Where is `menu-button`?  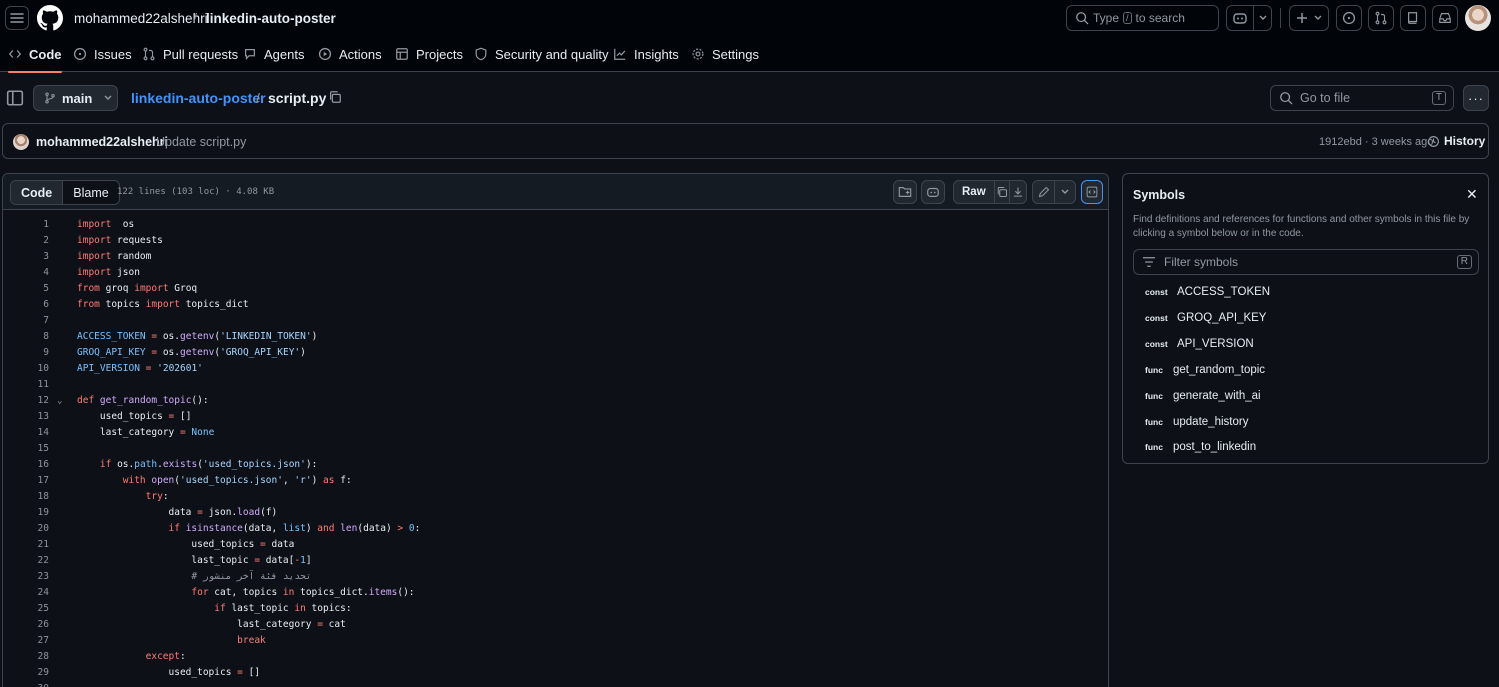 menu-button is located at coordinates (17, 18).